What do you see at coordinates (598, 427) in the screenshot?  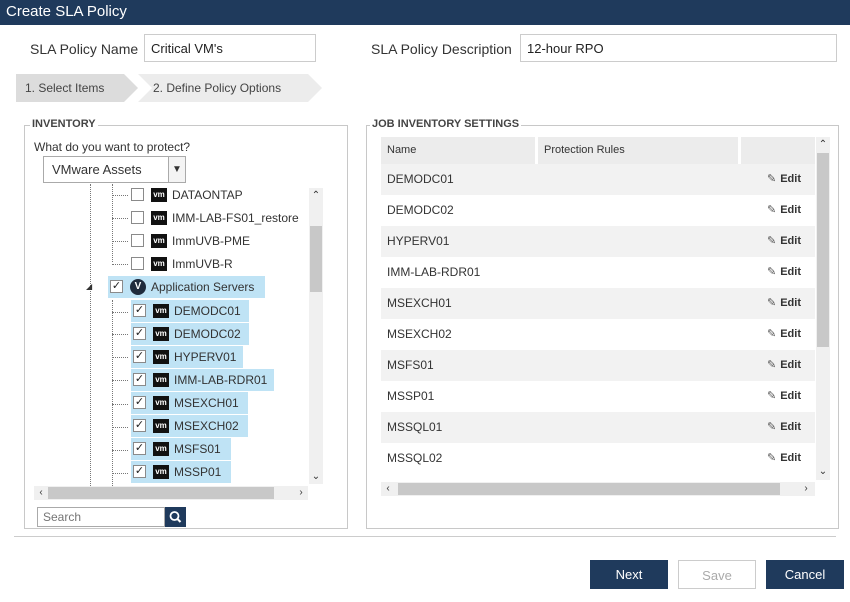 I see `table-row: MSSQL01 ✎ Edit` at bounding box center [598, 427].